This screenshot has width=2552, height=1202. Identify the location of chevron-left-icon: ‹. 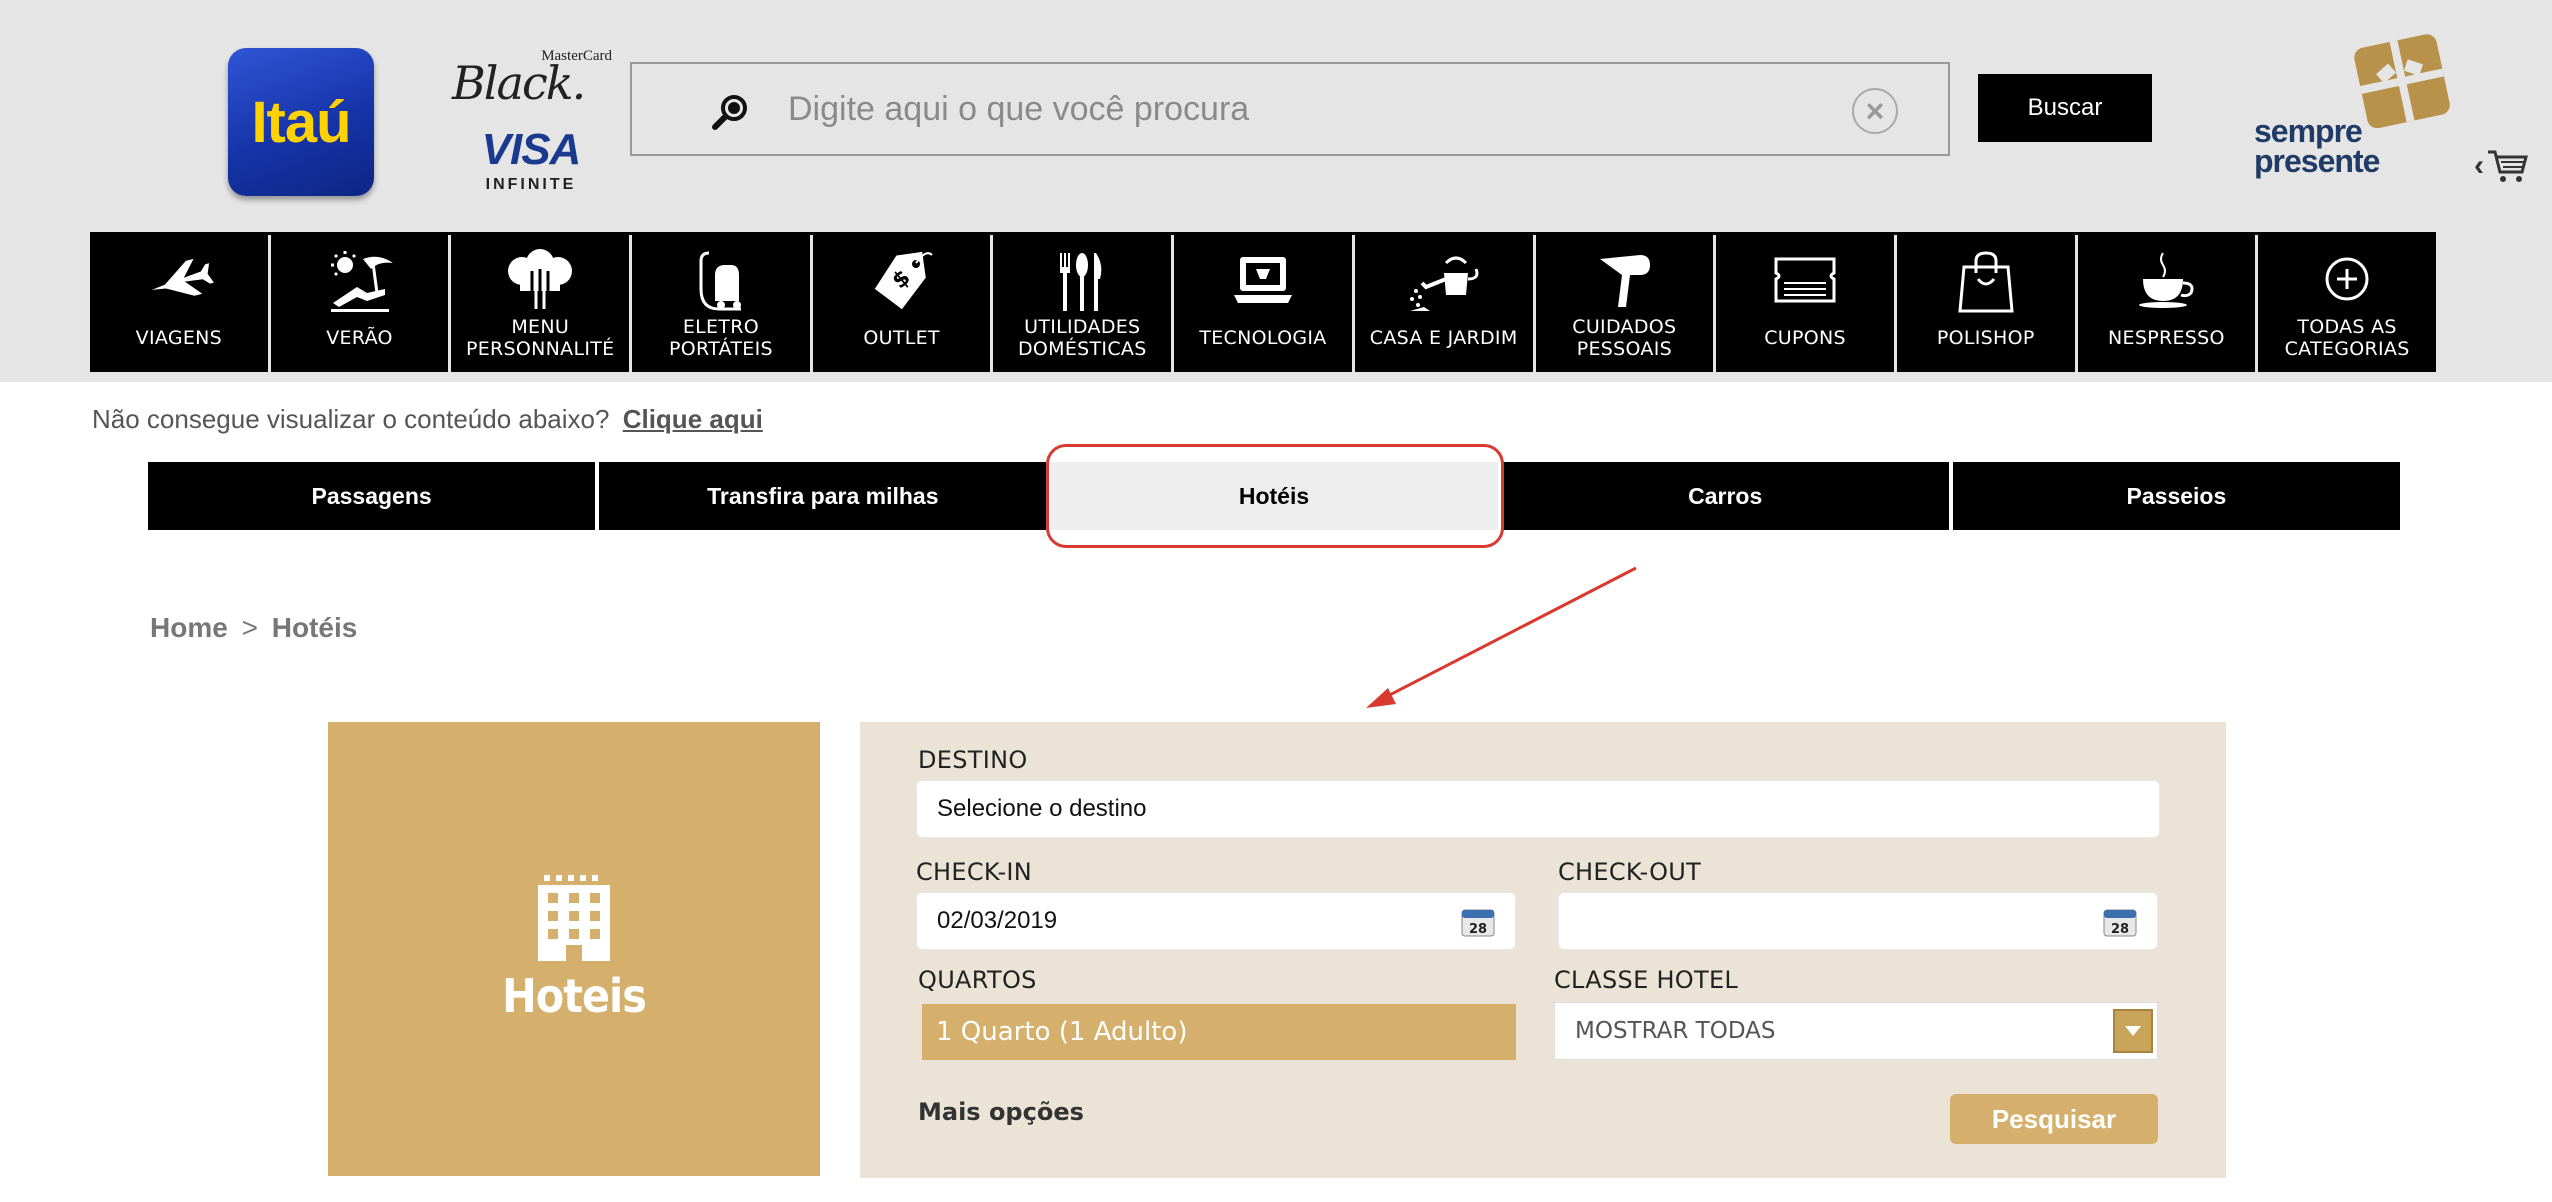
(2479, 166).